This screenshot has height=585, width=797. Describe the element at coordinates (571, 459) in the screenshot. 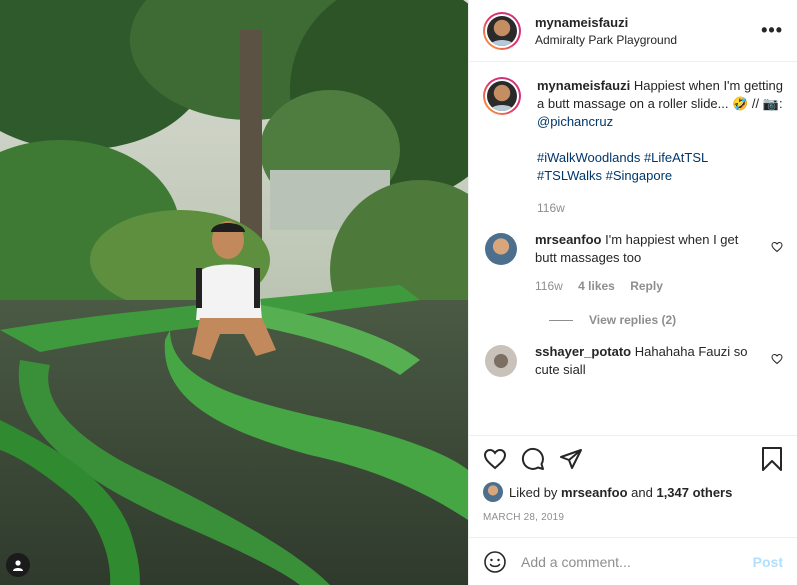

I see `share-icon` at that location.